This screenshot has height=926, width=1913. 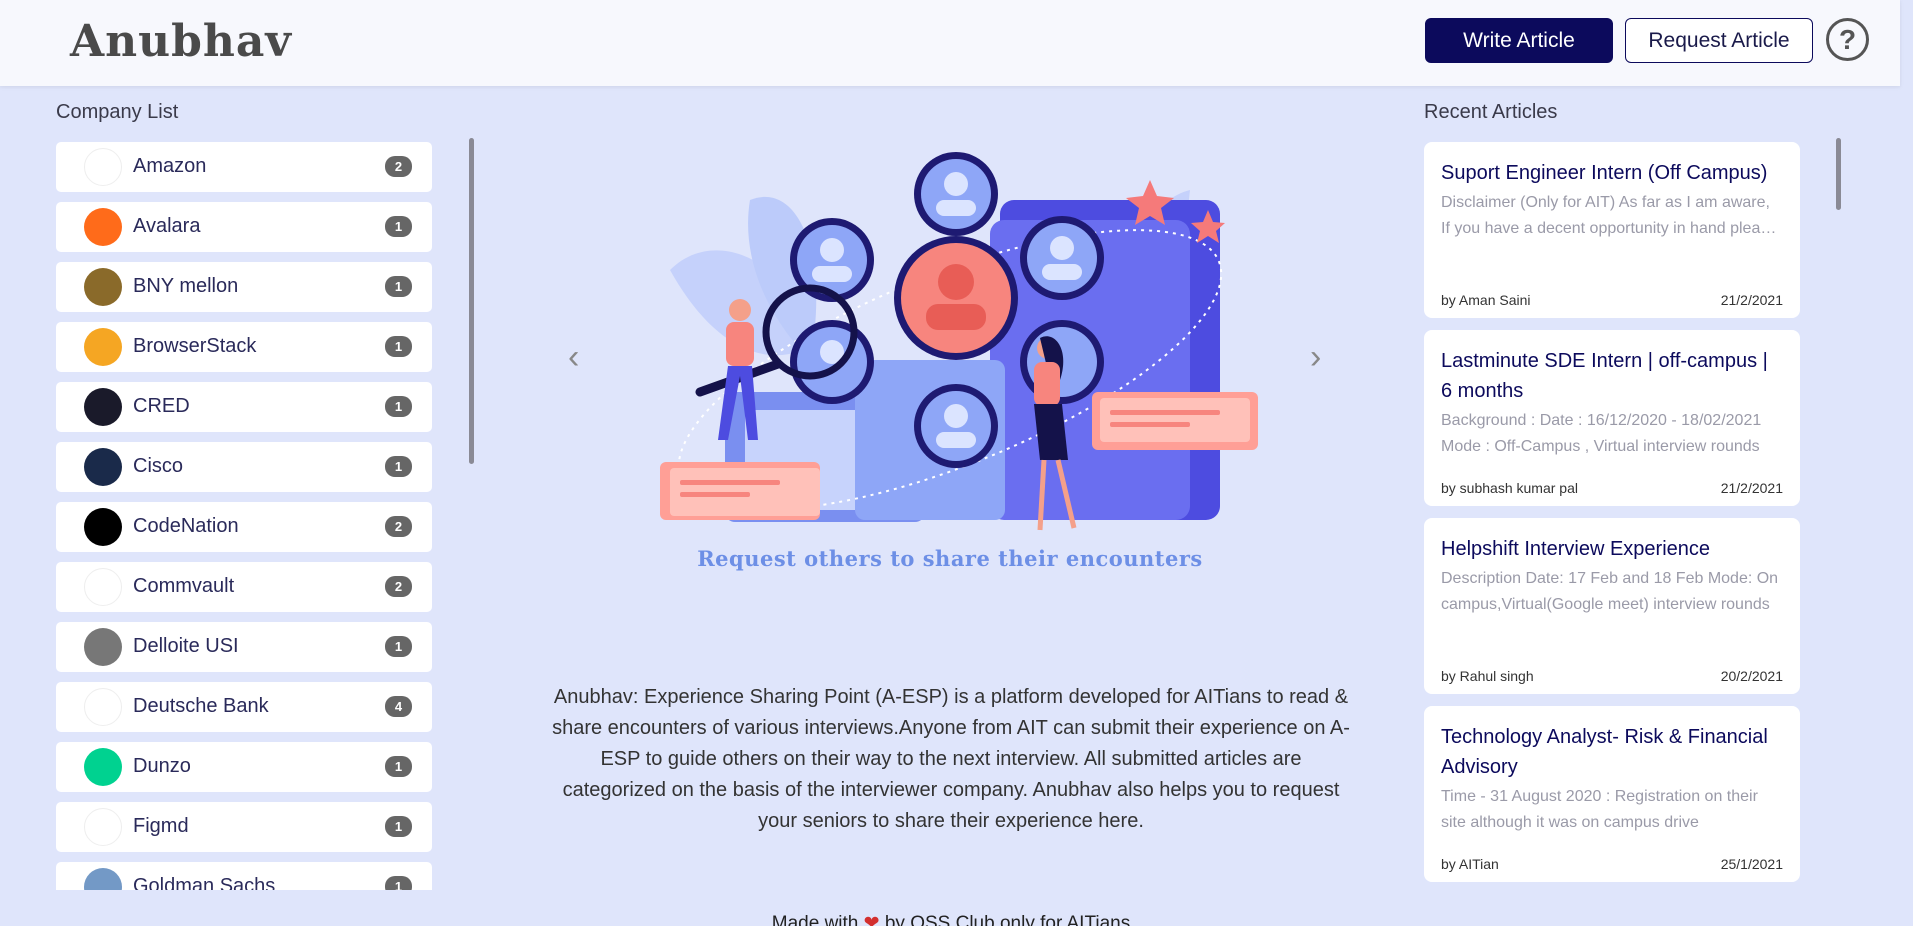 I want to click on cred-logo-icon, so click(x=103, y=407).